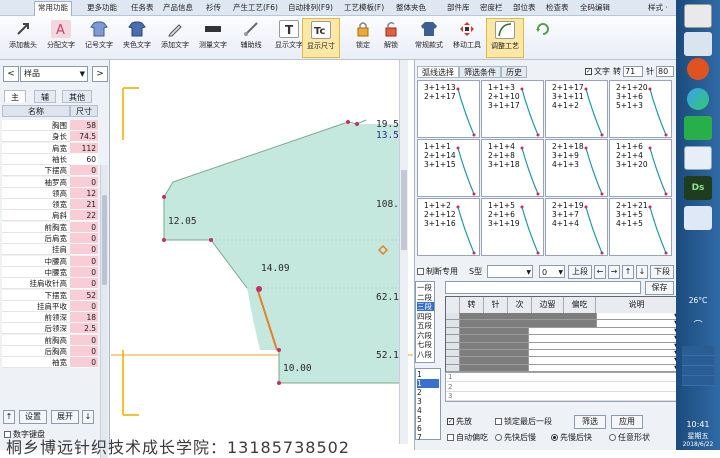 The image size is (720, 458). What do you see at coordinates (99, 38) in the screenshot?
I see `mark-text-tool: 记号文字` at bounding box center [99, 38].